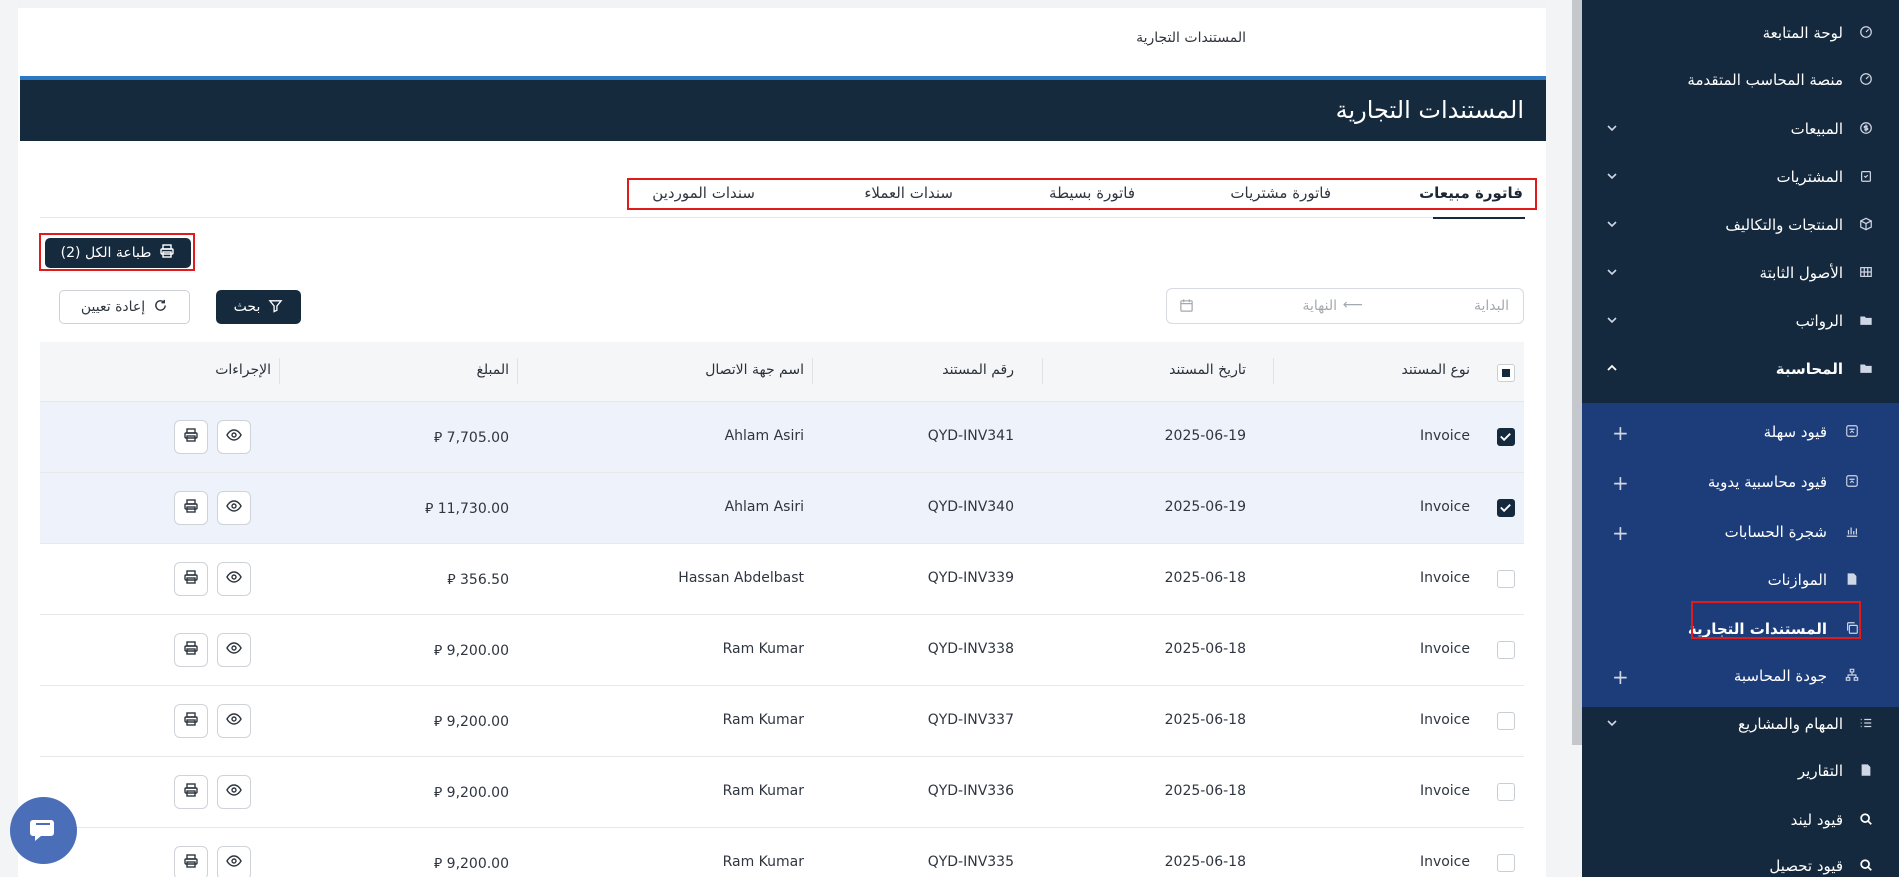 This screenshot has width=1899, height=877. I want to click on sidebar-item: الرواتب, so click(1740, 322).